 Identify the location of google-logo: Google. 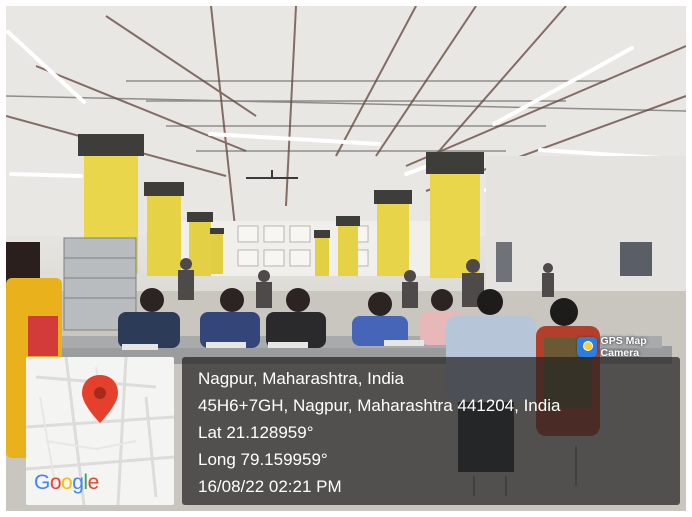
(66, 482).